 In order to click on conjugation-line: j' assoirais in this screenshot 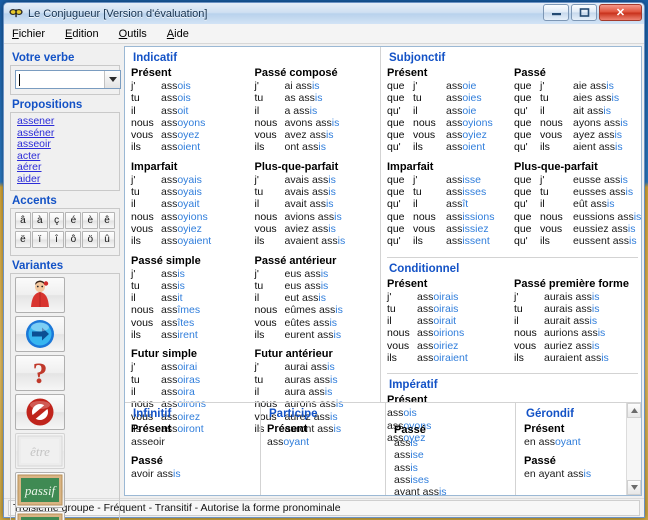, I will do `click(450, 297)`.